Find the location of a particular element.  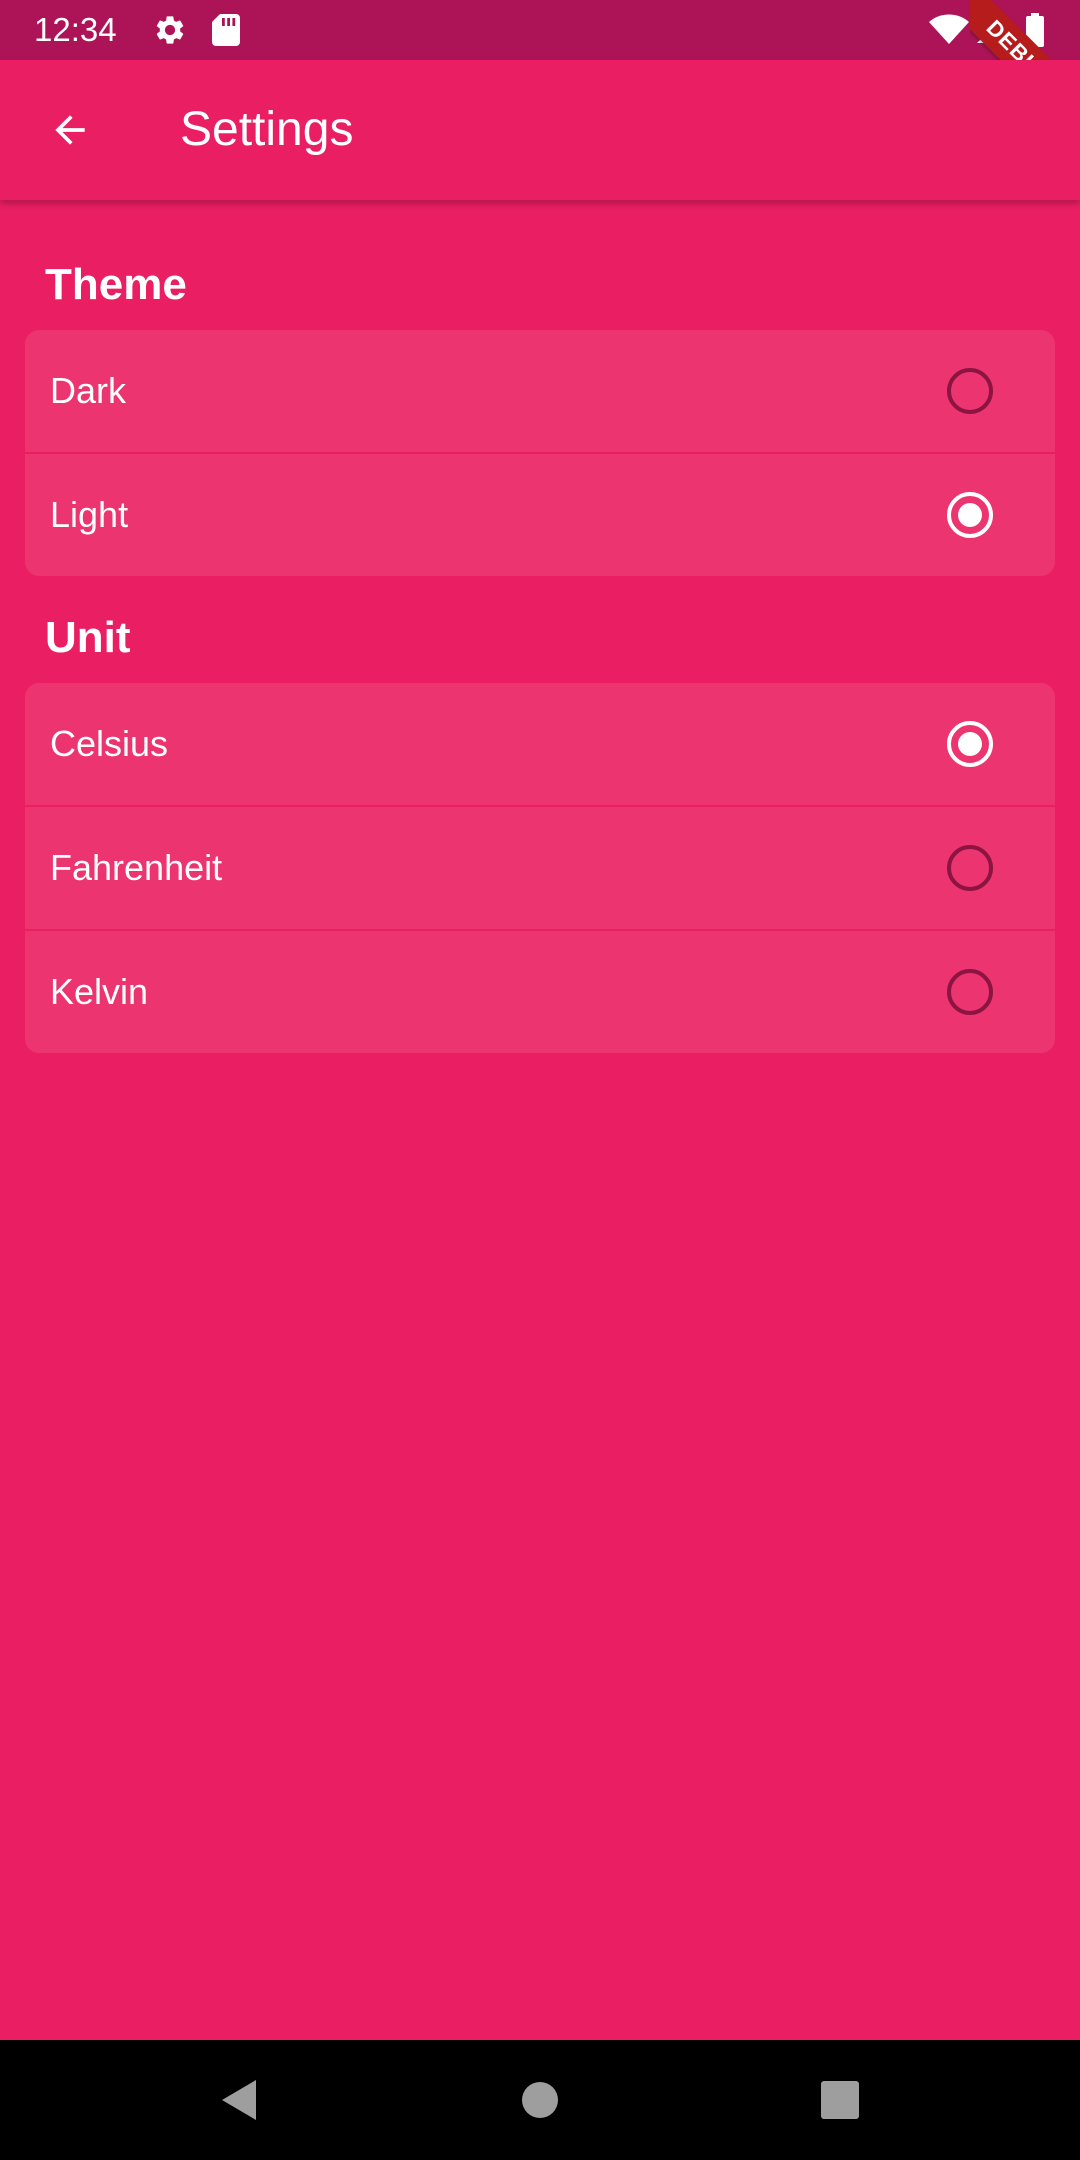

back-button is located at coordinates (70, 130).